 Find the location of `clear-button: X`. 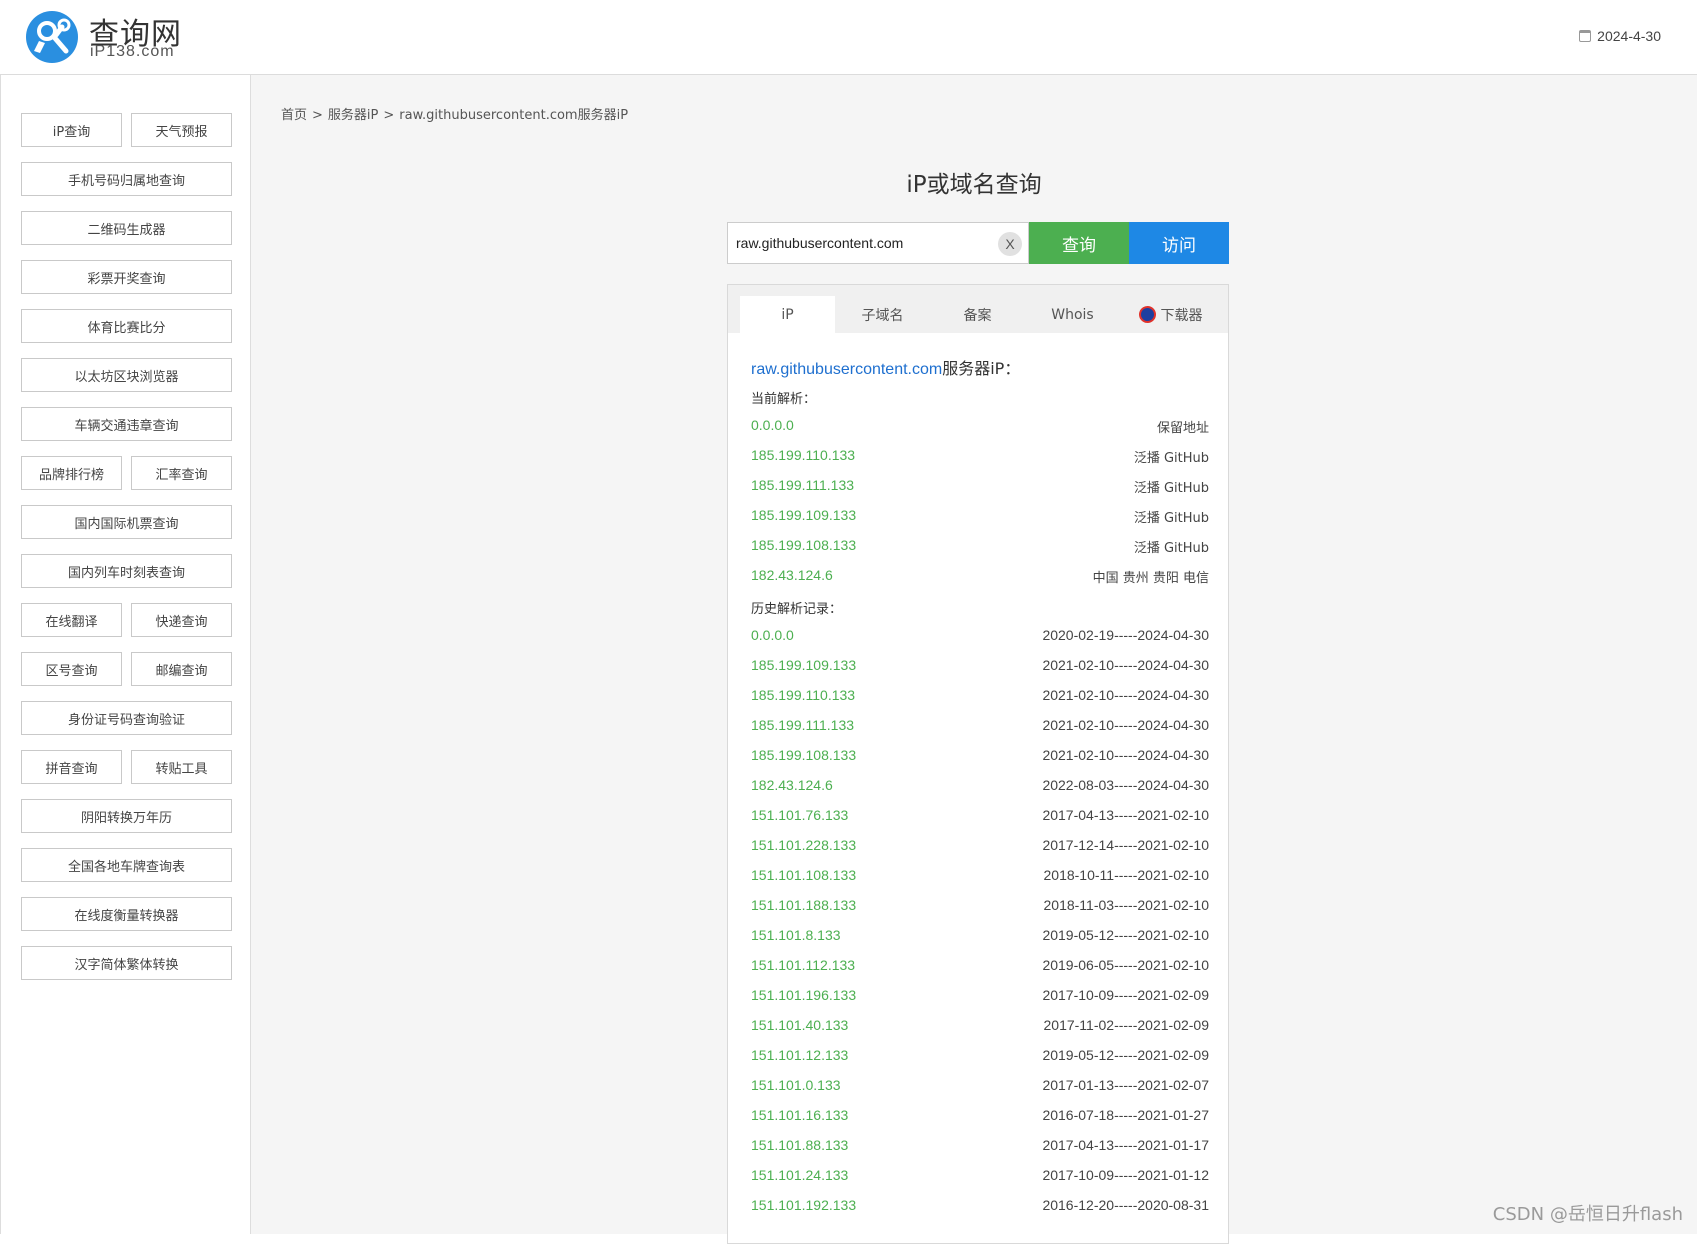

clear-button: X is located at coordinates (1010, 244).